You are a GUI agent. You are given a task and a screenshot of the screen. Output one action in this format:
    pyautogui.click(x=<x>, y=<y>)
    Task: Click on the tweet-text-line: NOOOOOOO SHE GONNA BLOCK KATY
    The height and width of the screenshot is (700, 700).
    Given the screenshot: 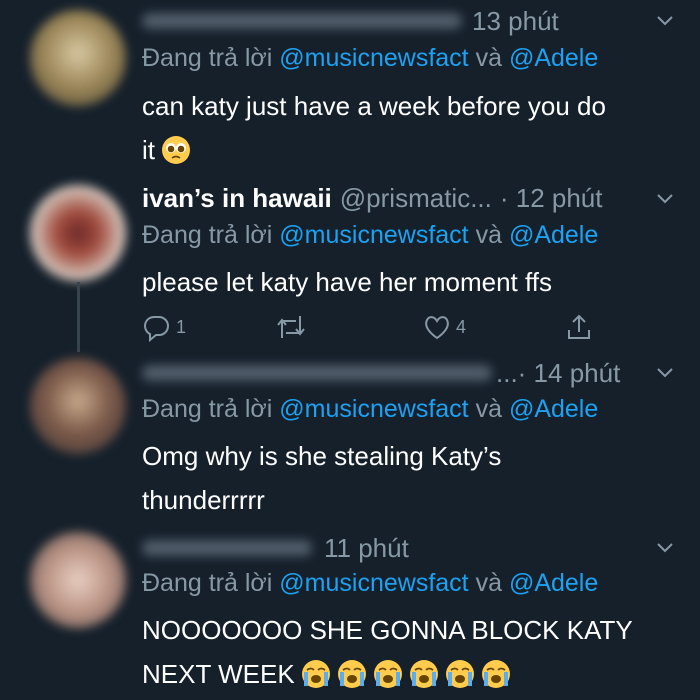 What is the action you would take?
    pyautogui.click(x=387, y=630)
    